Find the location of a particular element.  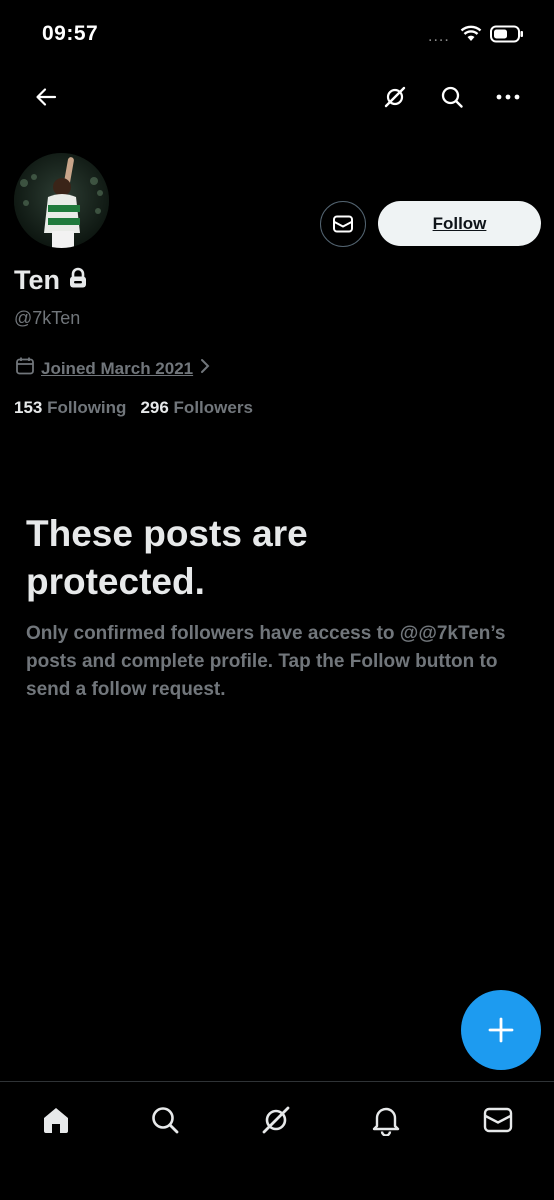

following-count: 153 is located at coordinates (28, 407).